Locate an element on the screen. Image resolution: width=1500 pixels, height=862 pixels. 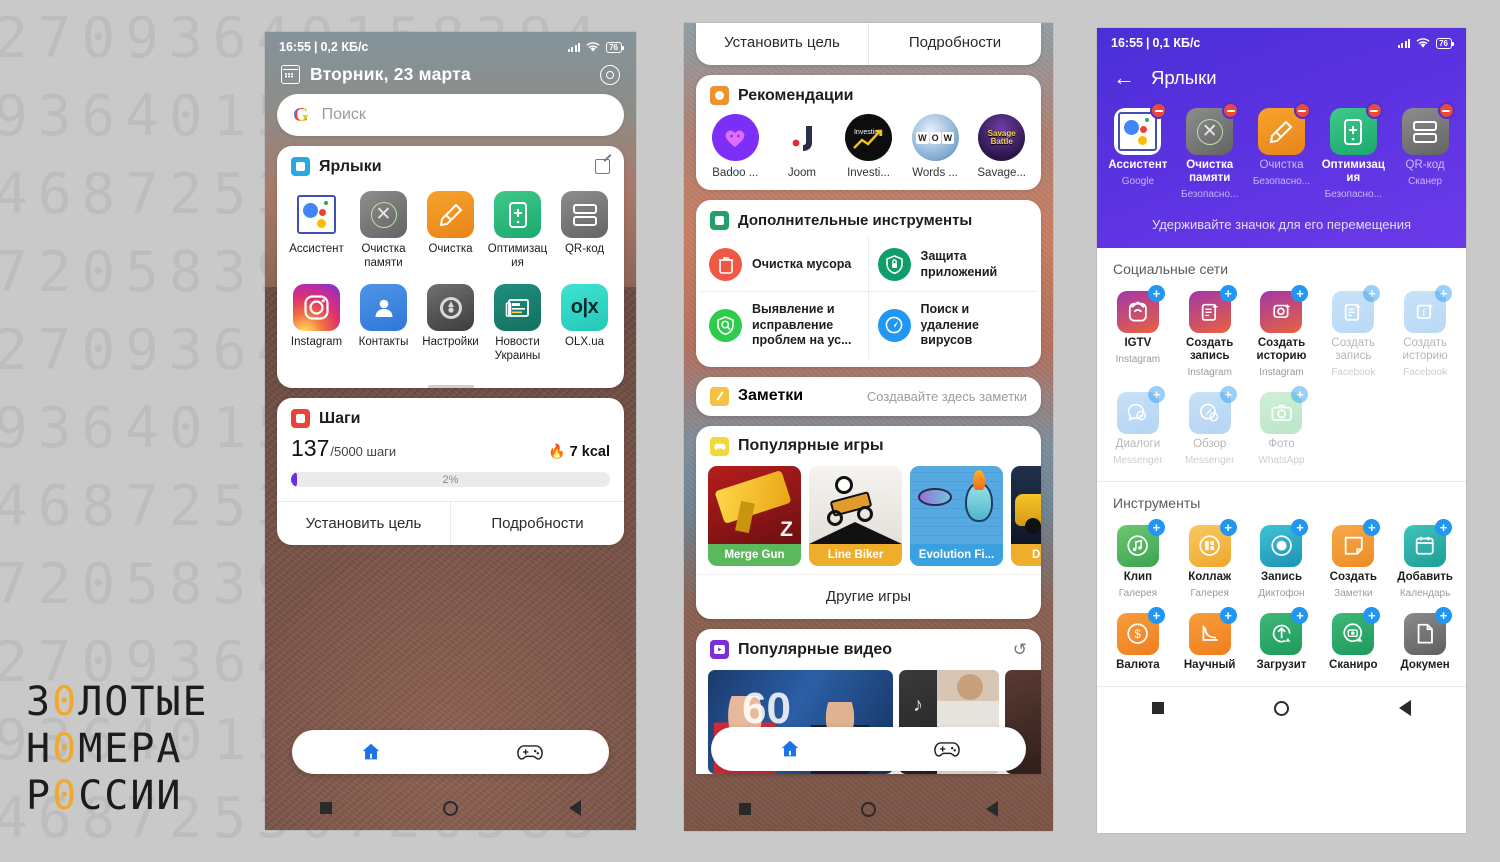
notes-card: Заметки Создавайте здесь заметки is located at coordinates (868, 396).